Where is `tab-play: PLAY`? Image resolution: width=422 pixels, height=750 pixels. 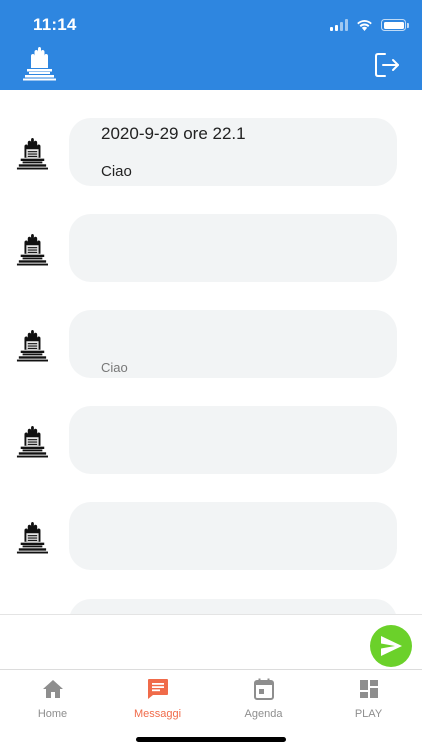
tab-play: PLAY is located at coordinates (368, 698).